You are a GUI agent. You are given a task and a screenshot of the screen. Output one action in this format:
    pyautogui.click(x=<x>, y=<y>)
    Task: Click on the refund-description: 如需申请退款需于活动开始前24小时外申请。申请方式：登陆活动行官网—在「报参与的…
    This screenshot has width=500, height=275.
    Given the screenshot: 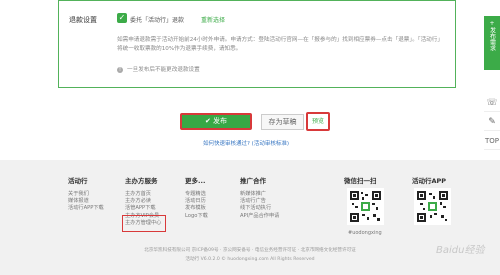 What is the action you would take?
    pyautogui.click(x=280, y=44)
    